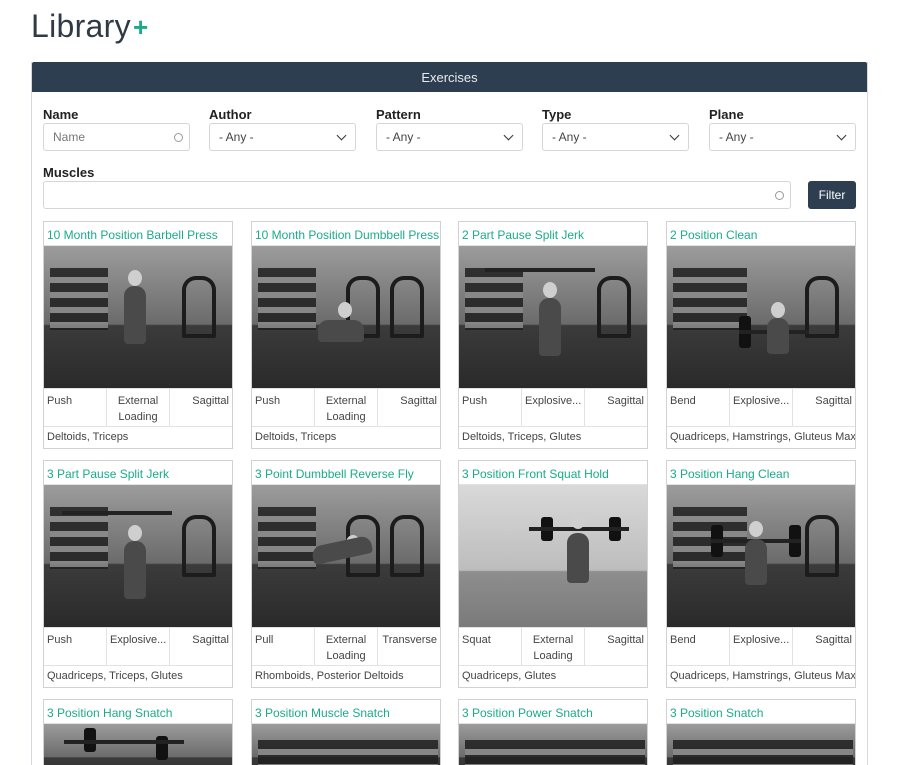 Image resolution: width=900 pixels, height=765 pixels. I want to click on type-label: Type, so click(557, 114).